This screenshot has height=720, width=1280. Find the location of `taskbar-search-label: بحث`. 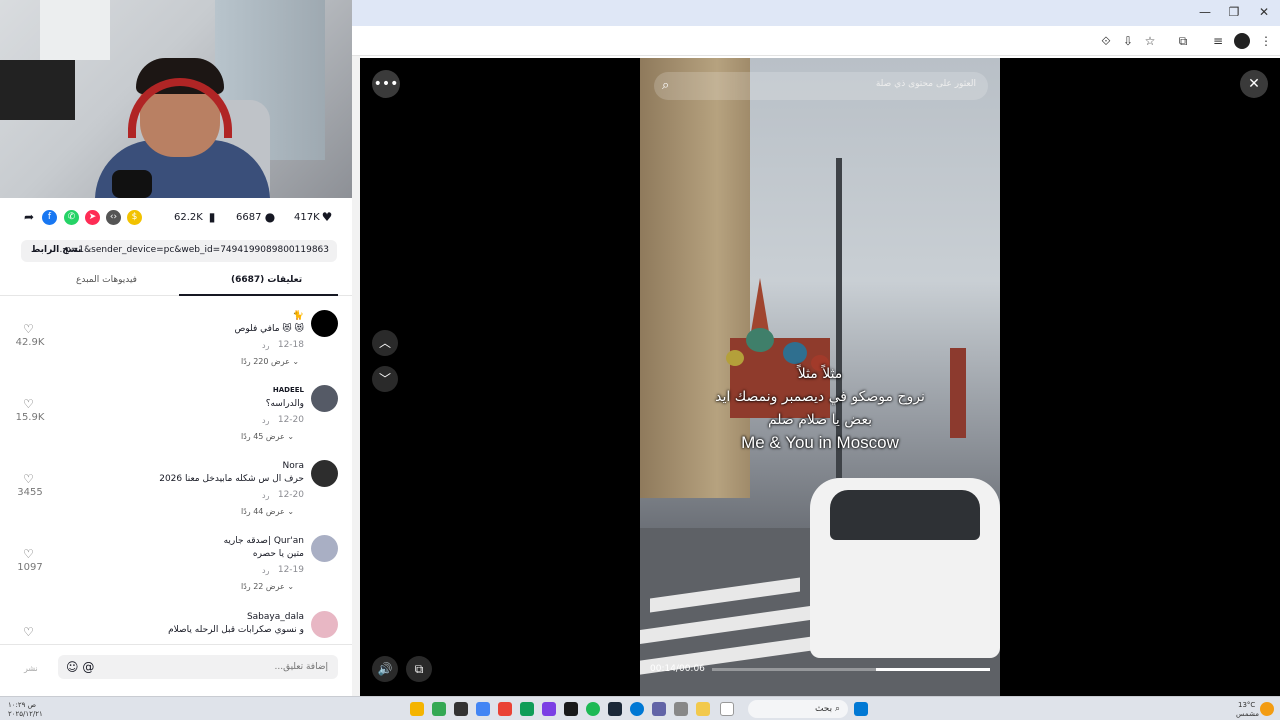

taskbar-search-label: بحث is located at coordinates (823, 709).